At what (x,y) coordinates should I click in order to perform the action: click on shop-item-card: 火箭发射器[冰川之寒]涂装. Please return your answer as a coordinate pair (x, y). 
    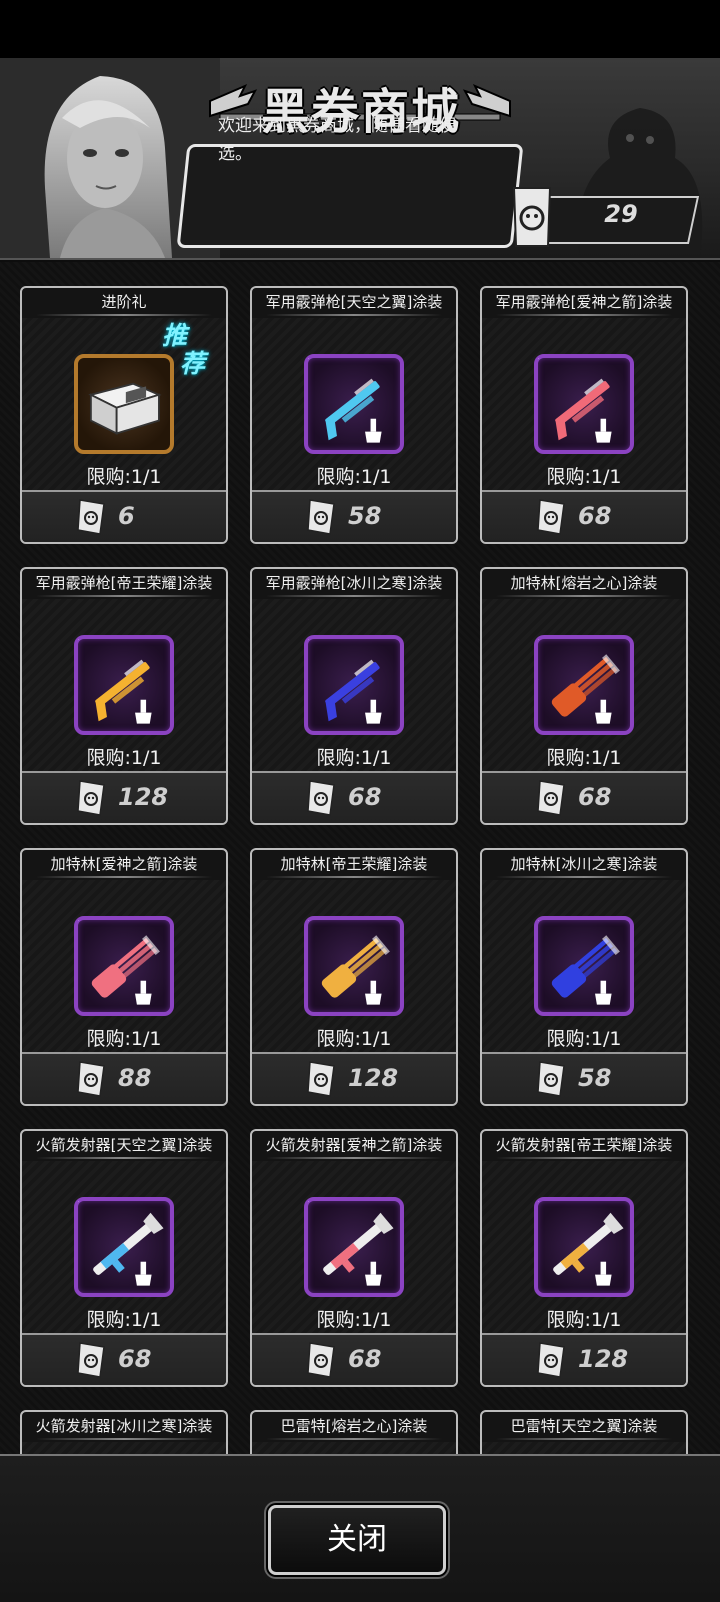
    Looking at the image, I should click on (124, 1432).